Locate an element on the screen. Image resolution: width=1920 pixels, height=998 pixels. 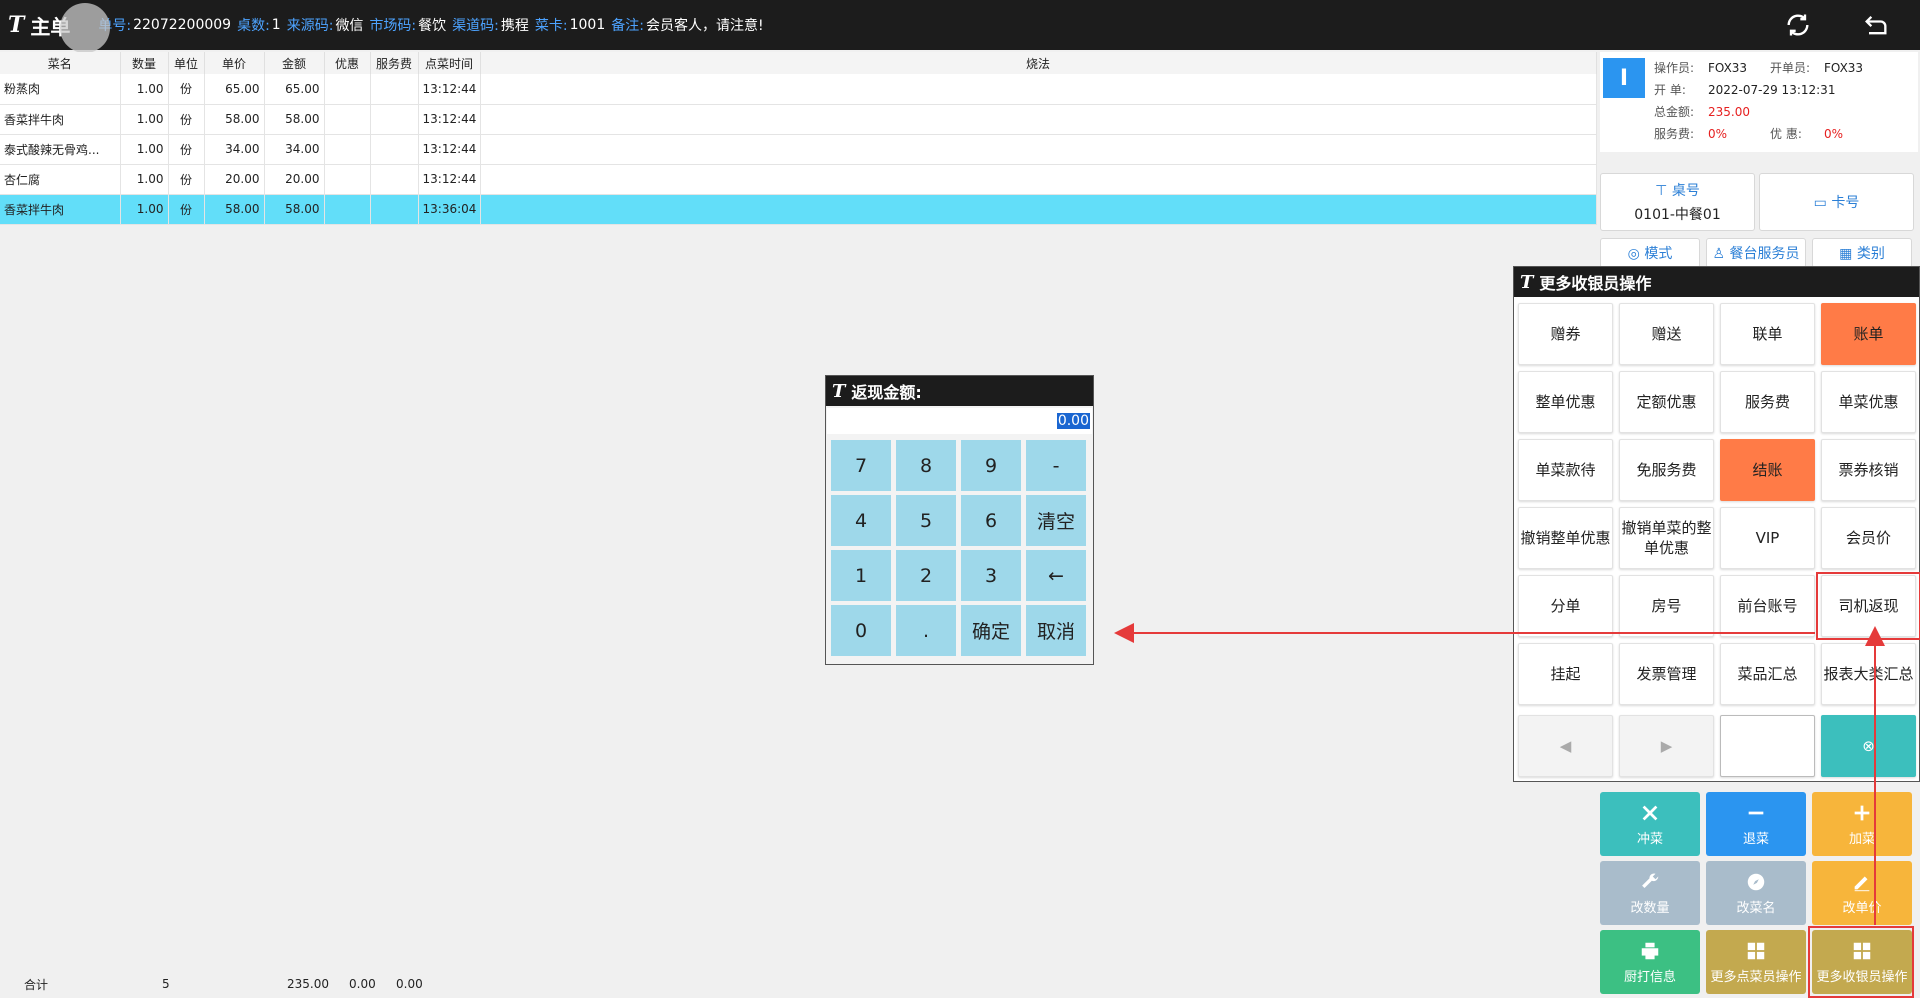
cashier-op-button: 赠券 is located at coordinates (1565, 334).